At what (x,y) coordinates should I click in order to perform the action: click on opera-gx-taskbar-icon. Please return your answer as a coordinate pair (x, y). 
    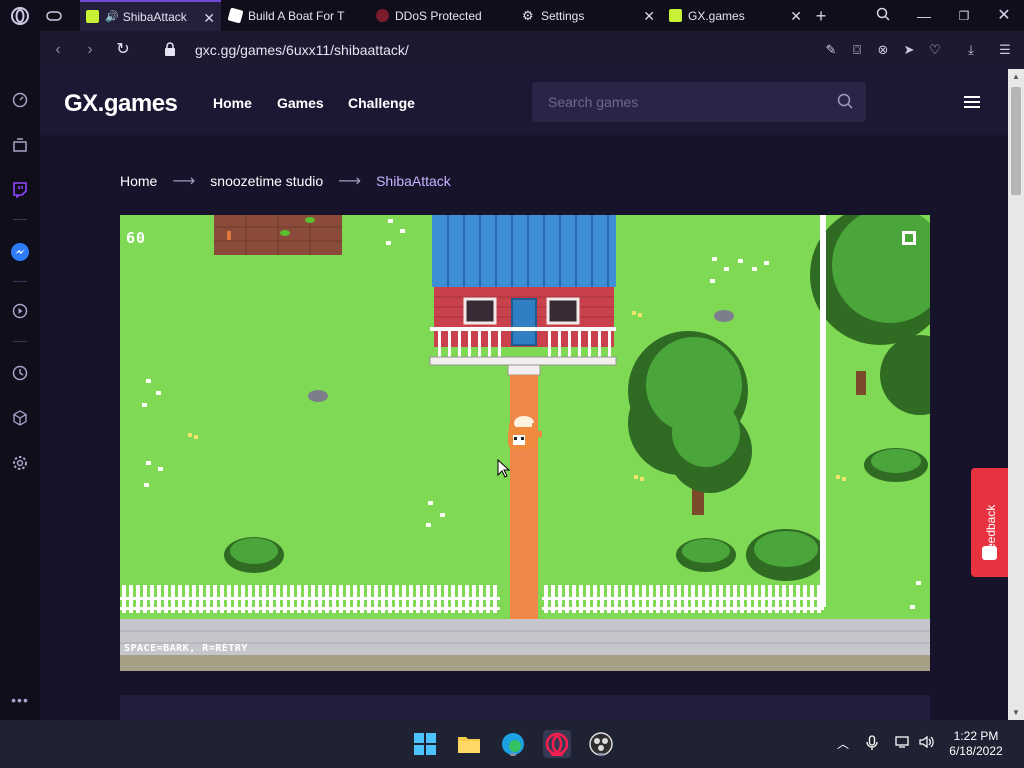
    Looking at the image, I should click on (557, 744).